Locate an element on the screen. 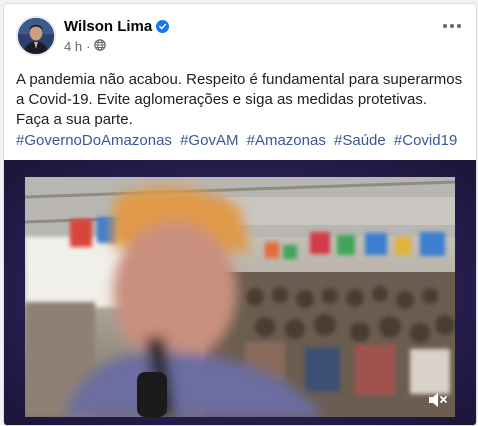  hashtag-link: #GovAM is located at coordinates (209, 140).